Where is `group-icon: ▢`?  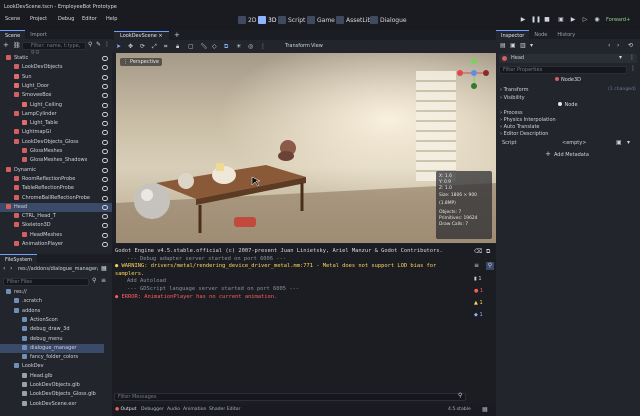
group-icon: ▢ is located at coordinates (191, 46).